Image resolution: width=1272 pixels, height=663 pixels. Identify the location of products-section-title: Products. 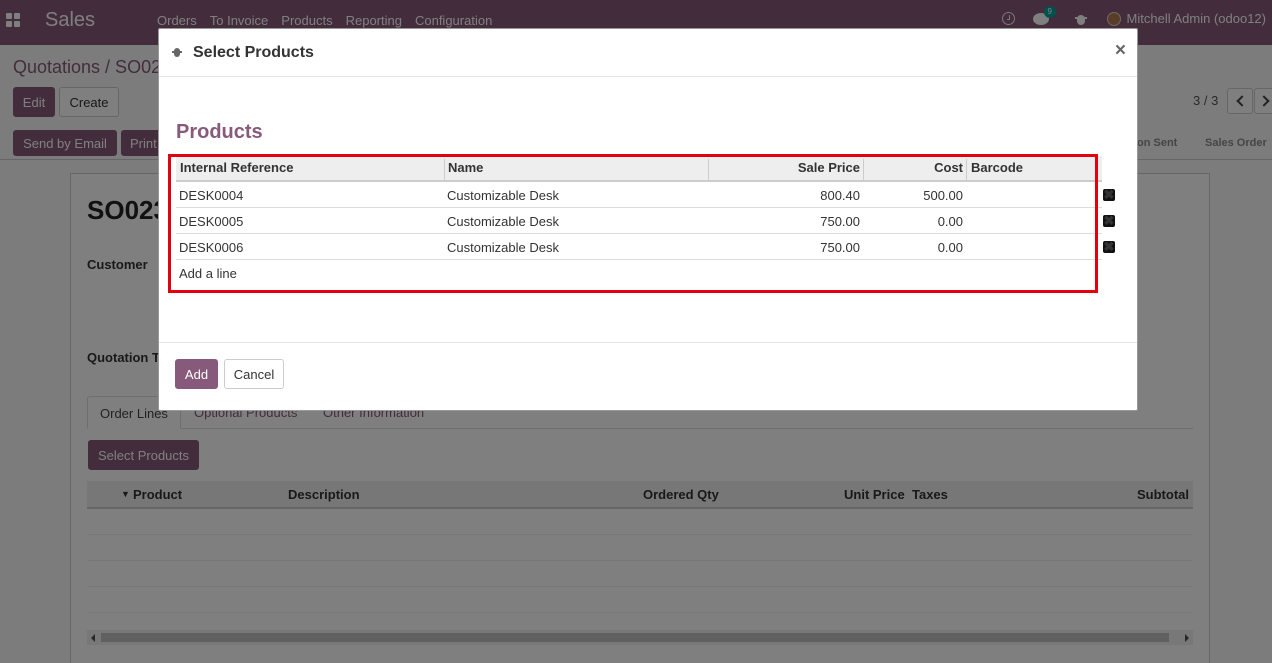
(219, 132).